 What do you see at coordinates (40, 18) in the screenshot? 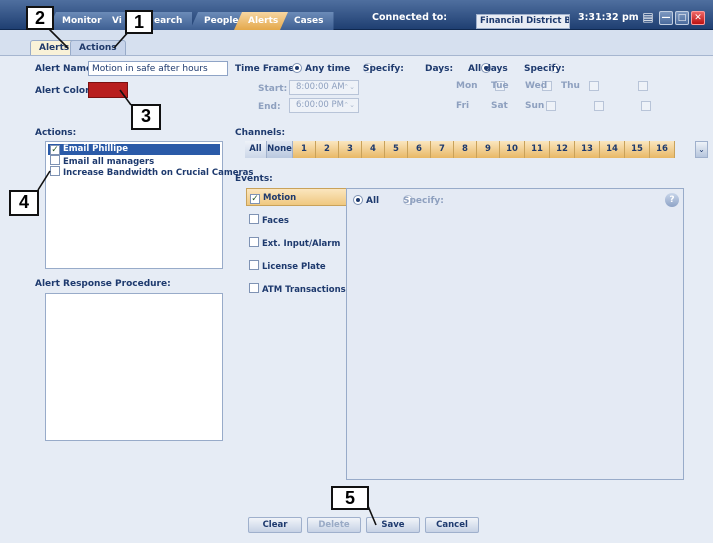
I see `callout-2: 2` at bounding box center [40, 18].